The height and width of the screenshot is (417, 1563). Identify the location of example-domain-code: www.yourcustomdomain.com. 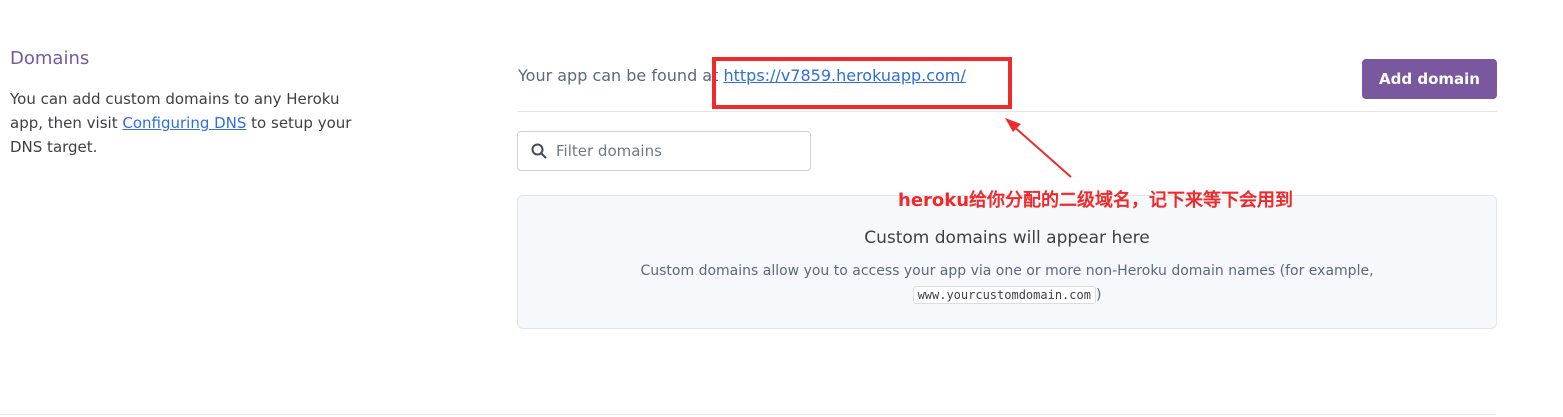
(1004, 295).